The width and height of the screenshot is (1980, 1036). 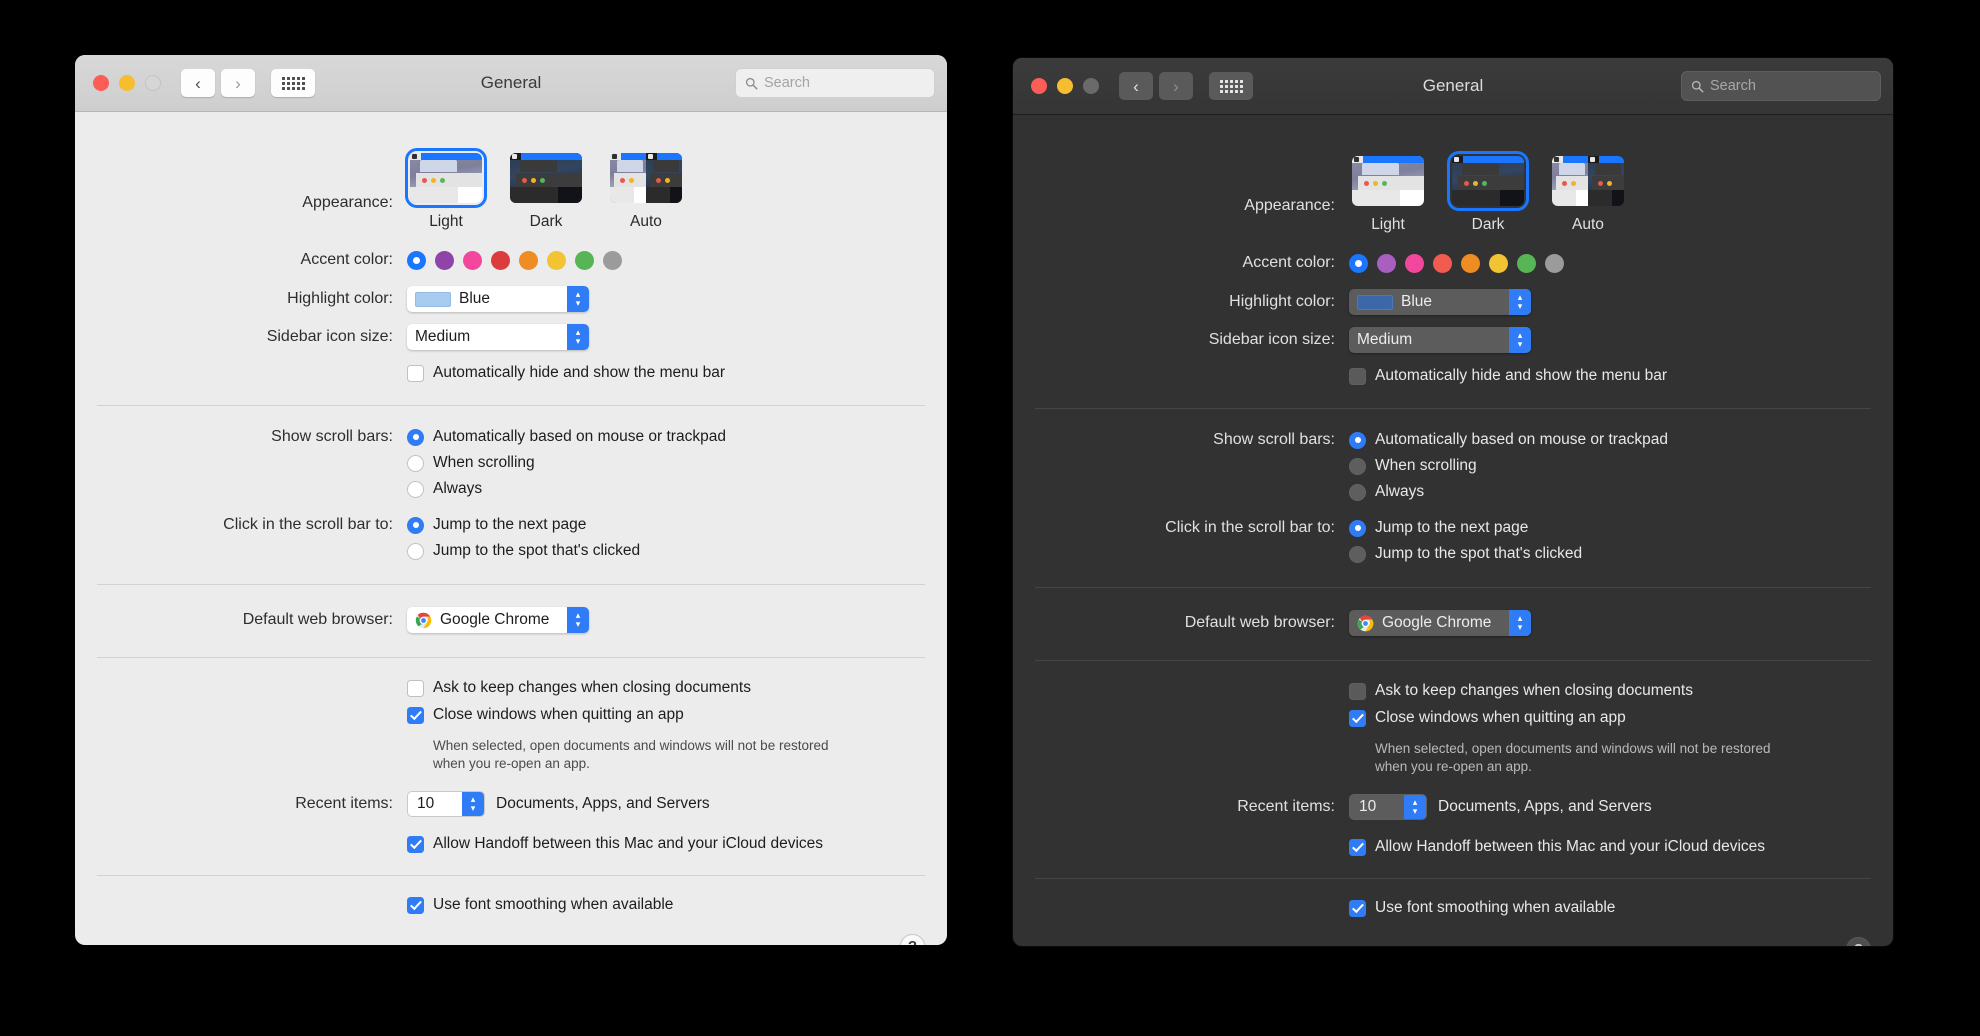 What do you see at coordinates (329, 336) in the screenshot?
I see `sidebar-icon-size-label: Sidebar icon size:` at bounding box center [329, 336].